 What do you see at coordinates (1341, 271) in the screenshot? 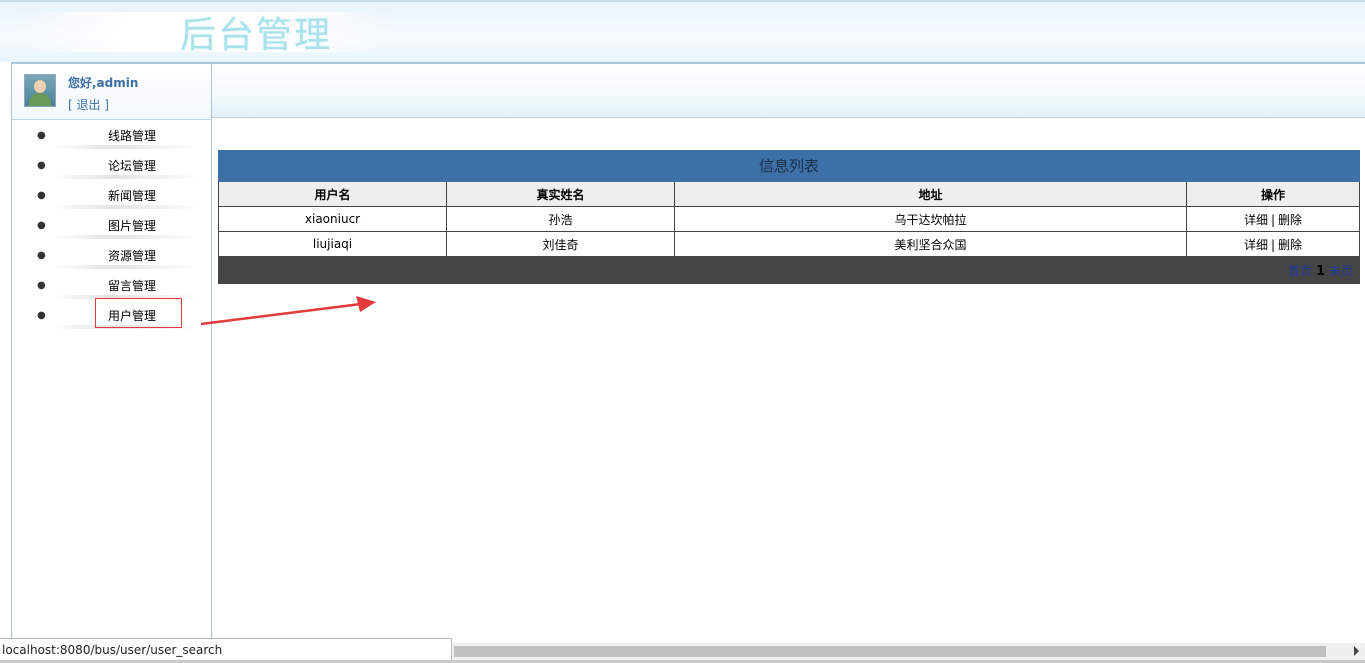
I see `pager-last-link: 末页` at bounding box center [1341, 271].